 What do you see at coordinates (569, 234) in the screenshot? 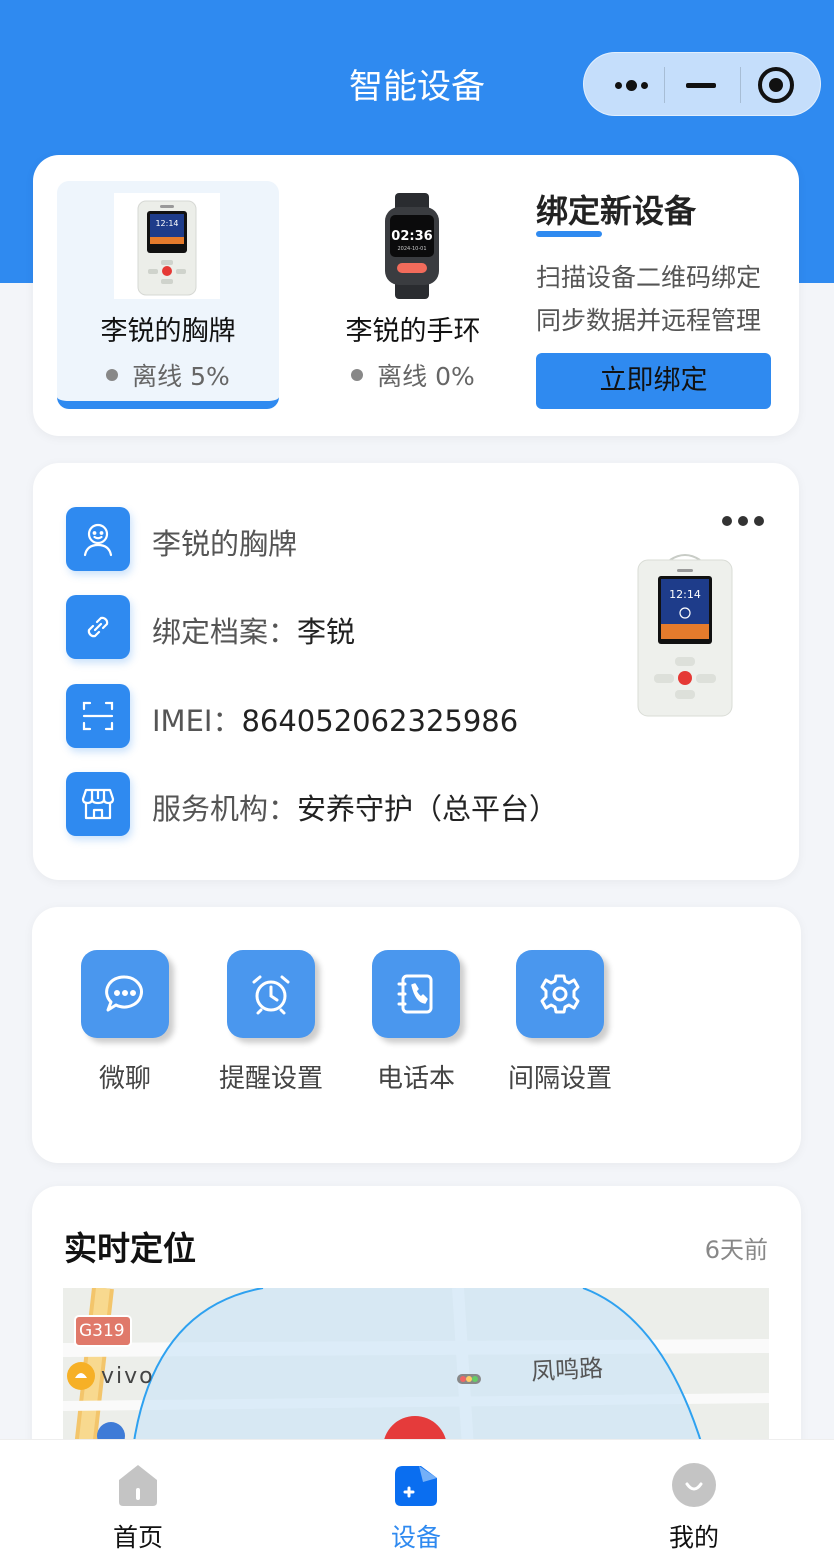
I see `title-underline` at bounding box center [569, 234].